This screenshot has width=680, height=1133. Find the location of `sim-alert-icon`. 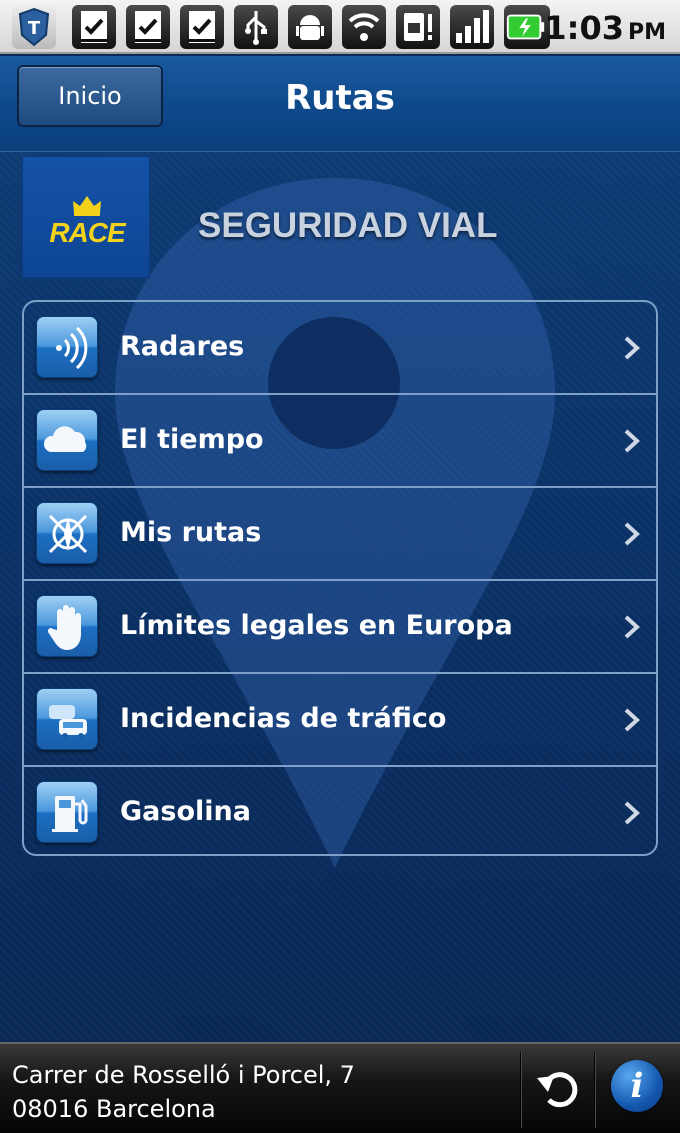

sim-alert-icon is located at coordinates (418, 27).